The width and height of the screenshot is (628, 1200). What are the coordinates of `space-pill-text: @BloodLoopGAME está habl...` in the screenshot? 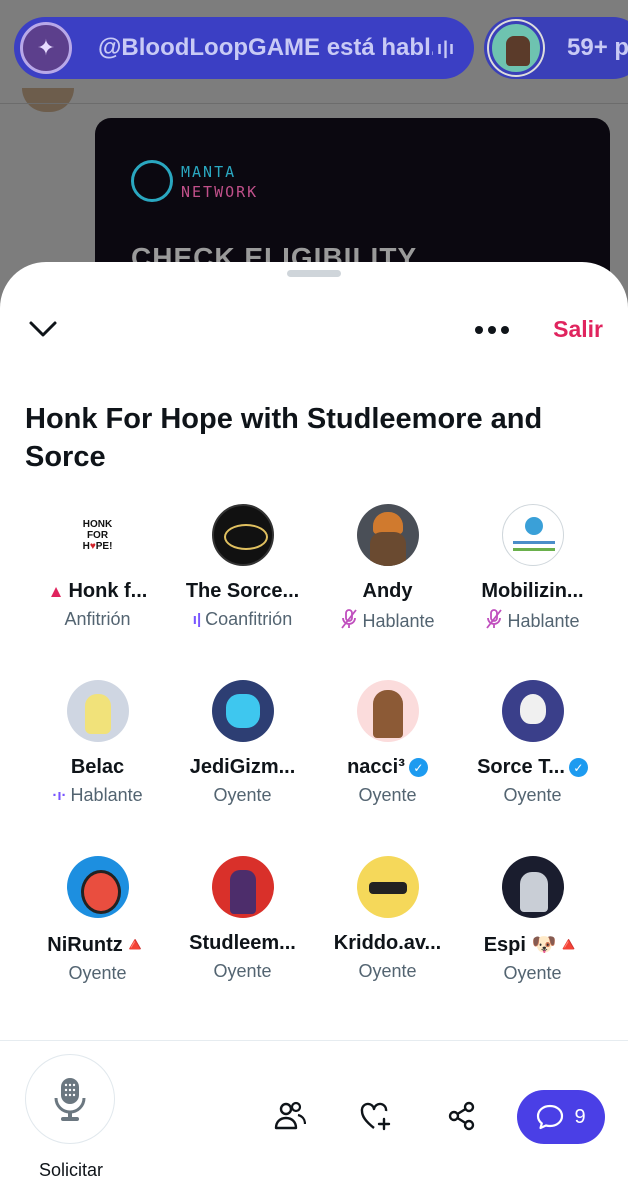 It's located at (265, 47).